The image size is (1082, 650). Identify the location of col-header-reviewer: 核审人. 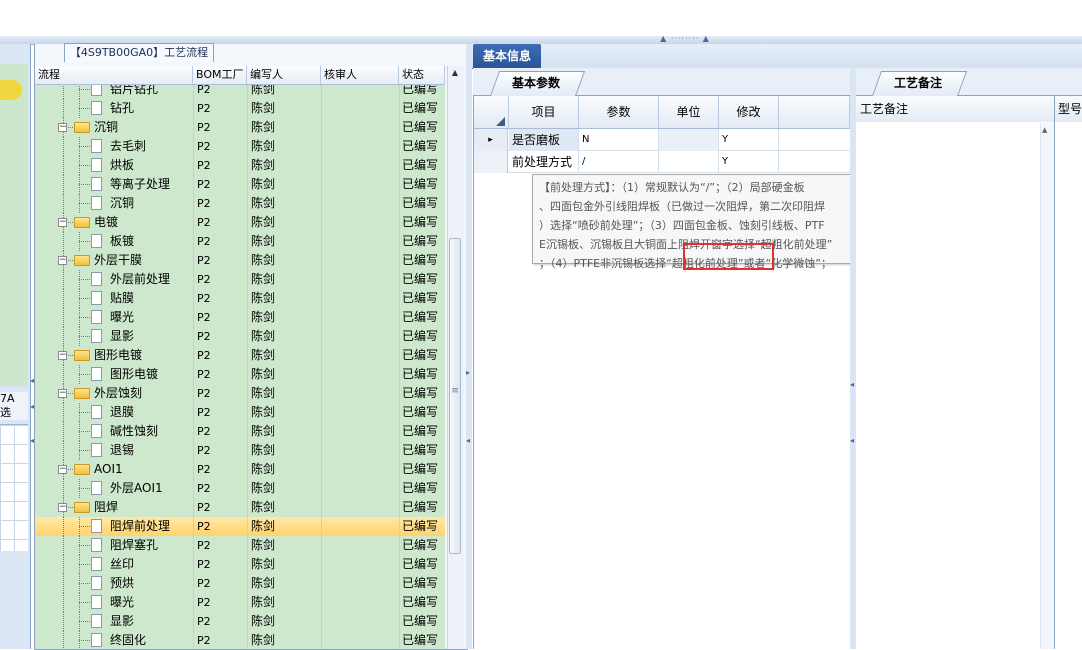
(360, 75).